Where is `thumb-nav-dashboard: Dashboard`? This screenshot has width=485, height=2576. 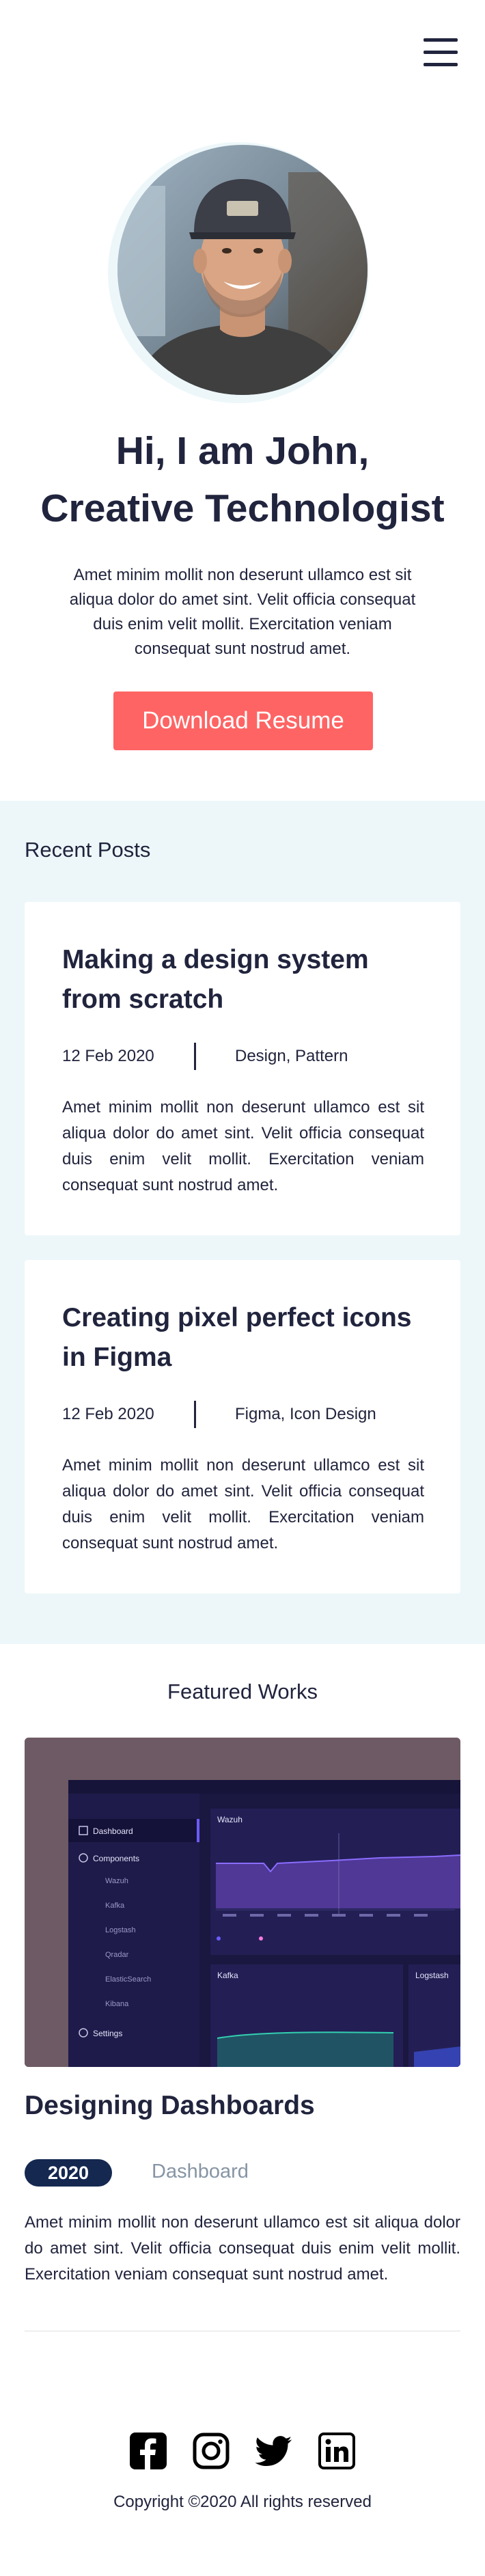
thumb-nav-dashboard: Dashboard is located at coordinates (113, 1831).